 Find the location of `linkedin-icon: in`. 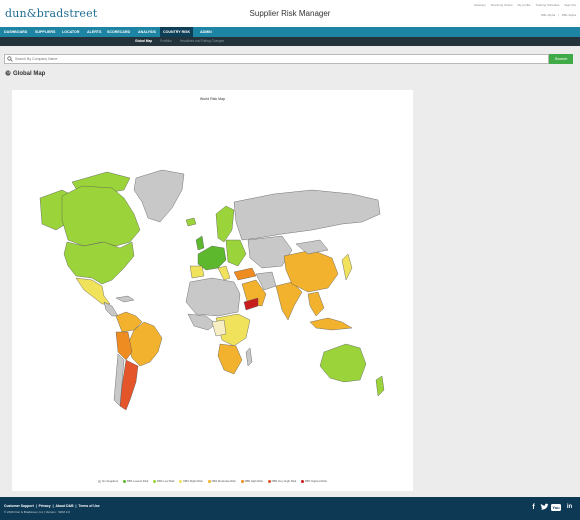

linkedin-icon: in is located at coordinates (569, 507).